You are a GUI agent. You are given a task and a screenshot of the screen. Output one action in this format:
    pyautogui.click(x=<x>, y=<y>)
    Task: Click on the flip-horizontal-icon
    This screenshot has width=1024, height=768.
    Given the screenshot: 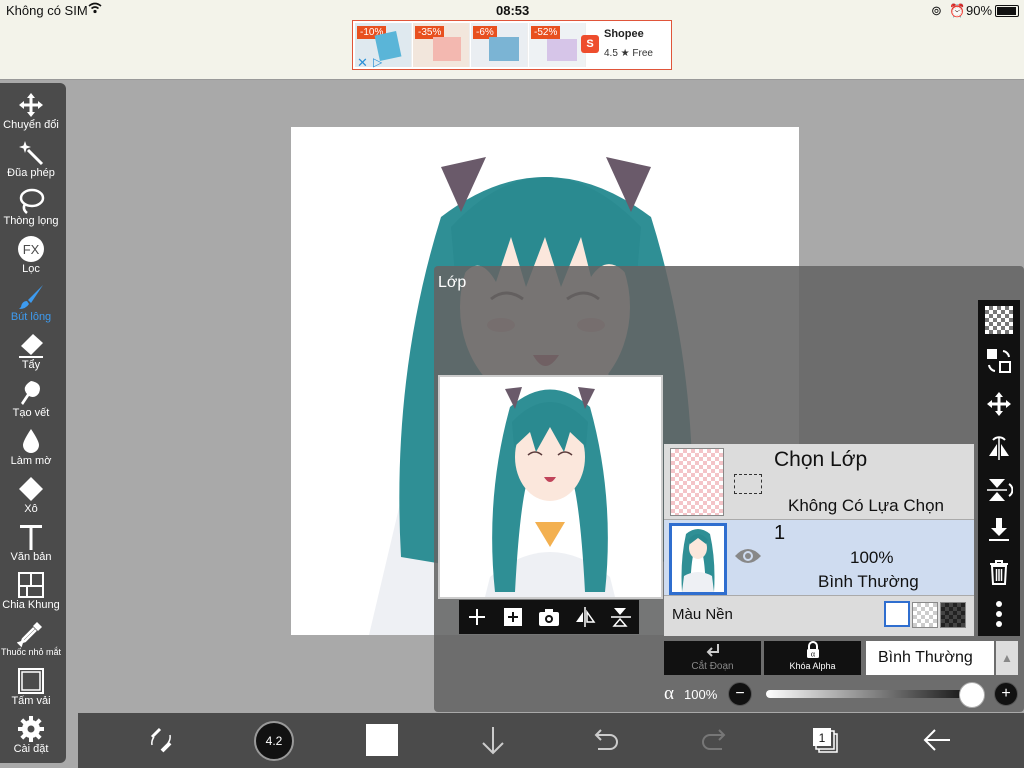 What is the action you would take?
    pyautogui.click(x=999, y=448)
    